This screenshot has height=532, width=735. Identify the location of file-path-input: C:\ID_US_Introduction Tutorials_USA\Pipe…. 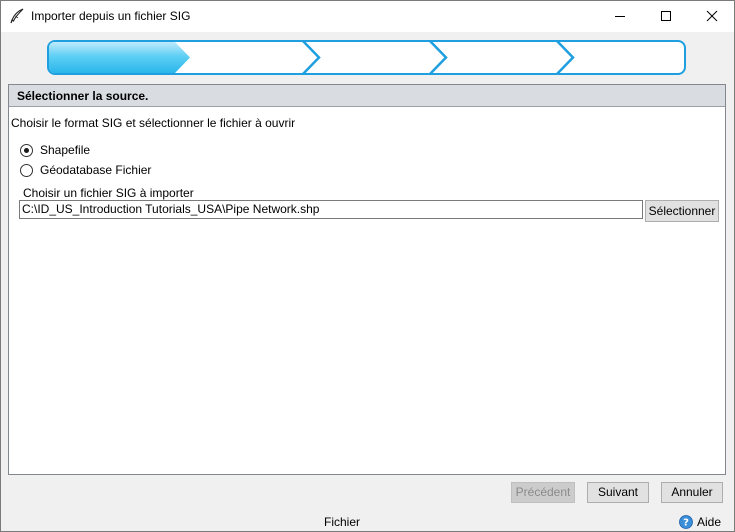
(331, 209).